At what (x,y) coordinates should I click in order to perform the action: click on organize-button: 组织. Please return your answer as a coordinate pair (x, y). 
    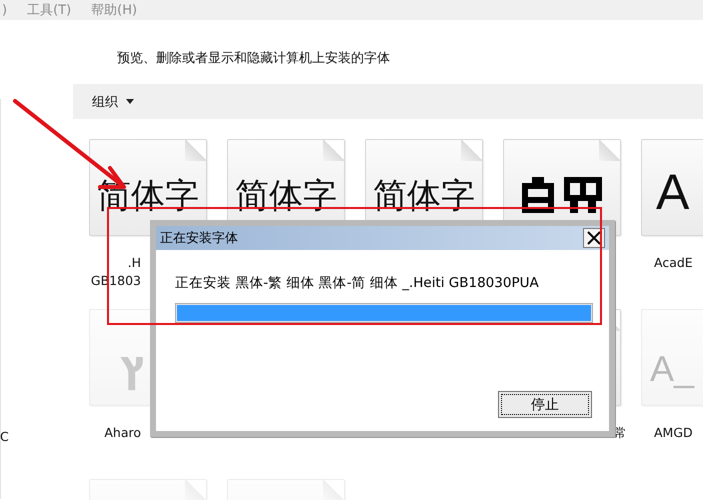
    Looking at the image, I should click on (113, 101).